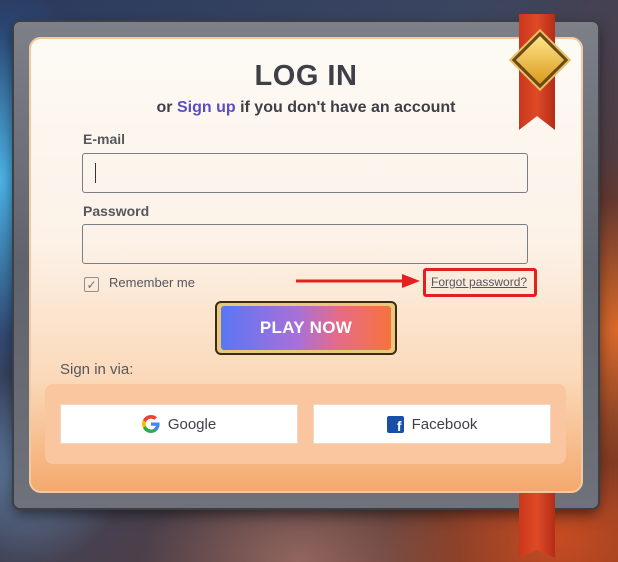  Describe the element at coordinates (306, 328) in the screenshot. I see `play-now-button: PLAY NOW` at that location.